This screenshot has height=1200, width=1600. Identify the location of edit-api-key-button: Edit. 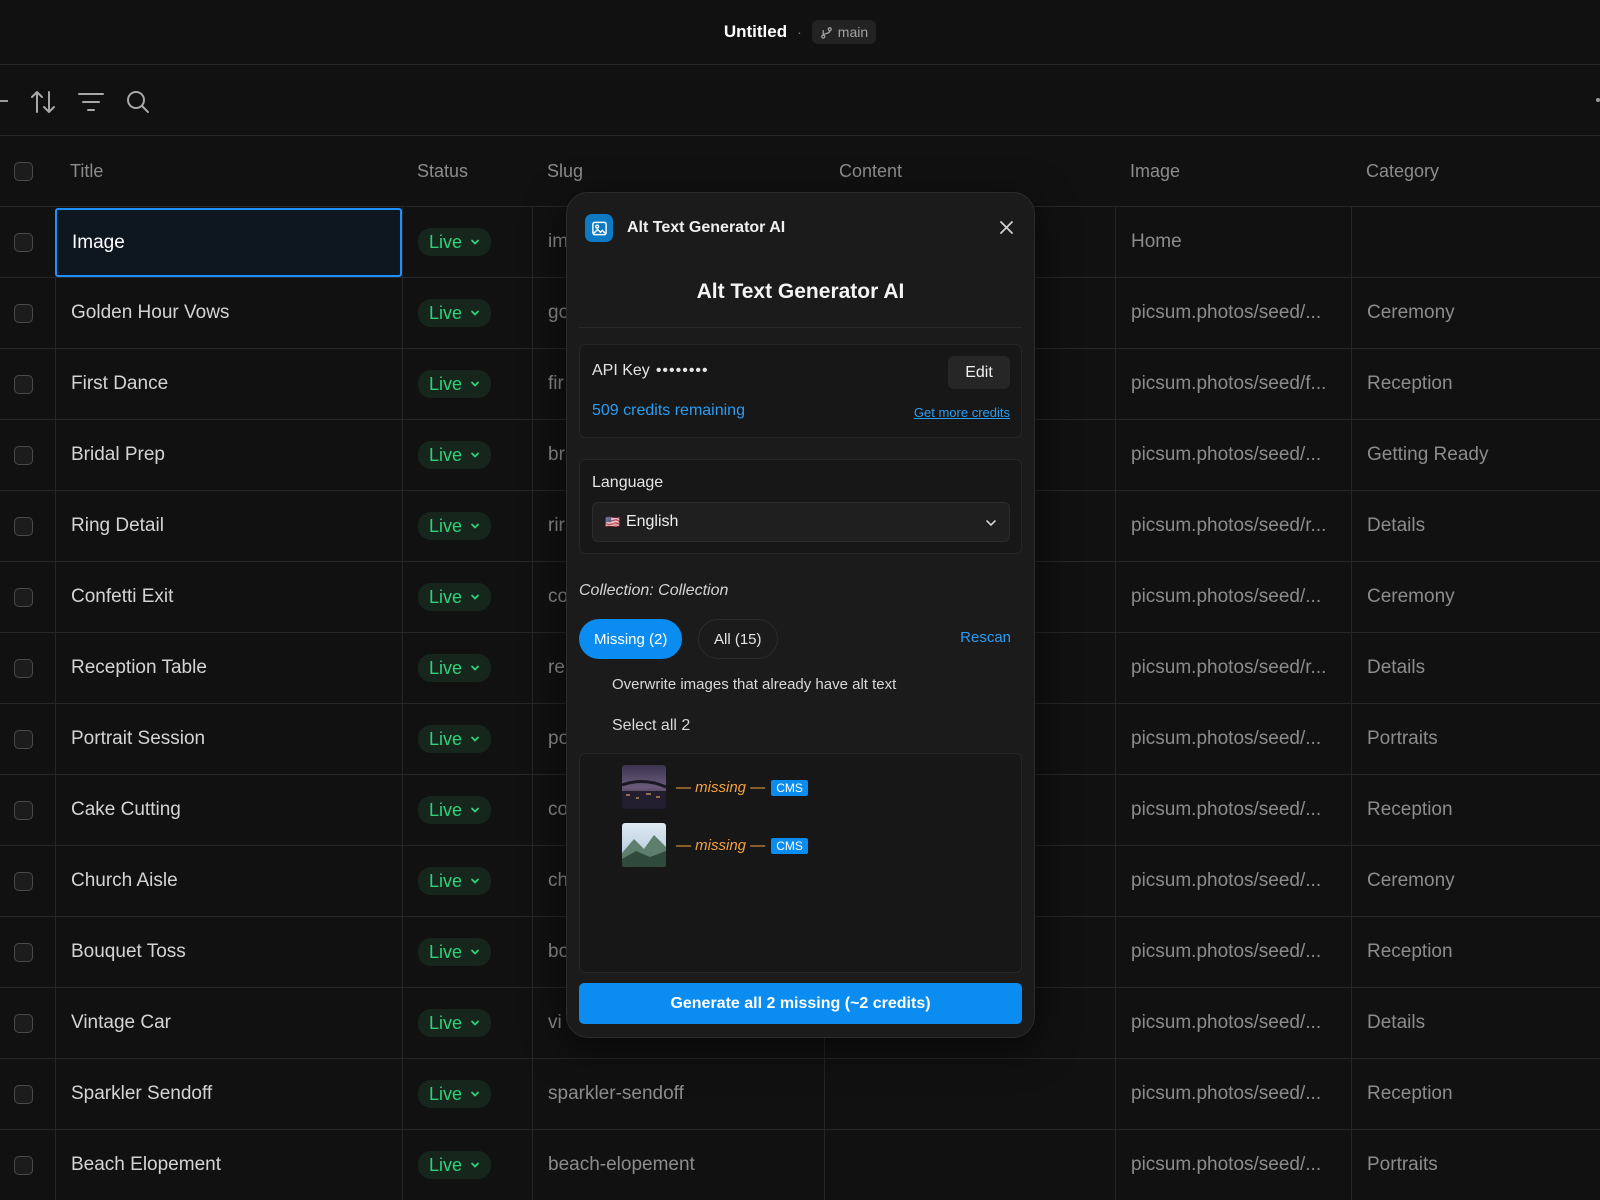
(979, 372).